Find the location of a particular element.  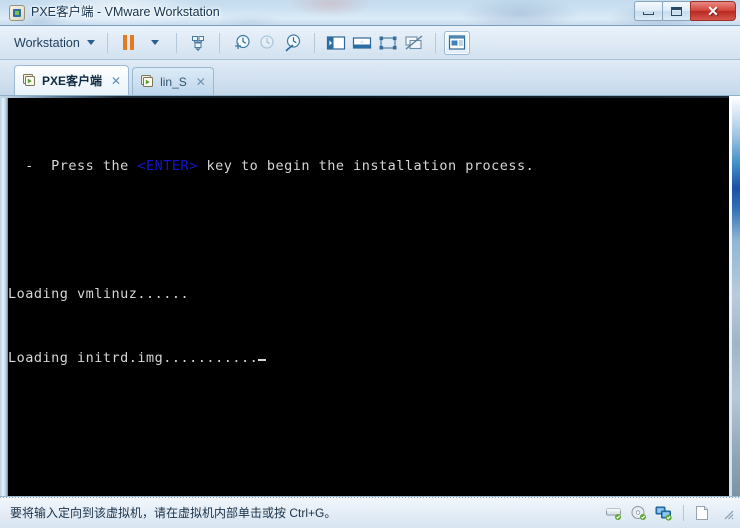

main-toolbar: Workstation is located at coordinates (370, 43).